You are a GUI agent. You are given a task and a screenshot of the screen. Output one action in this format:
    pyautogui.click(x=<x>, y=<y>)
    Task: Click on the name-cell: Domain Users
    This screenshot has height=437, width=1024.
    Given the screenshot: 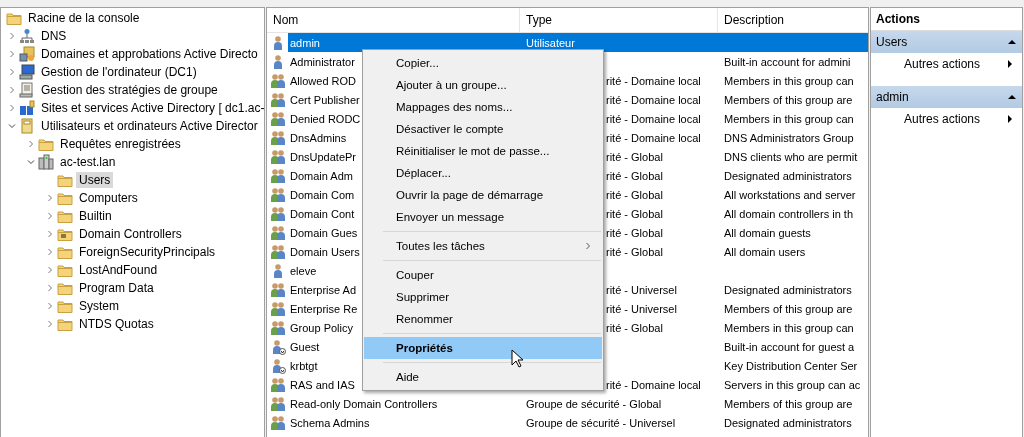 What is the action you would take?
    pyautogui.click(x=325, y=251)
    